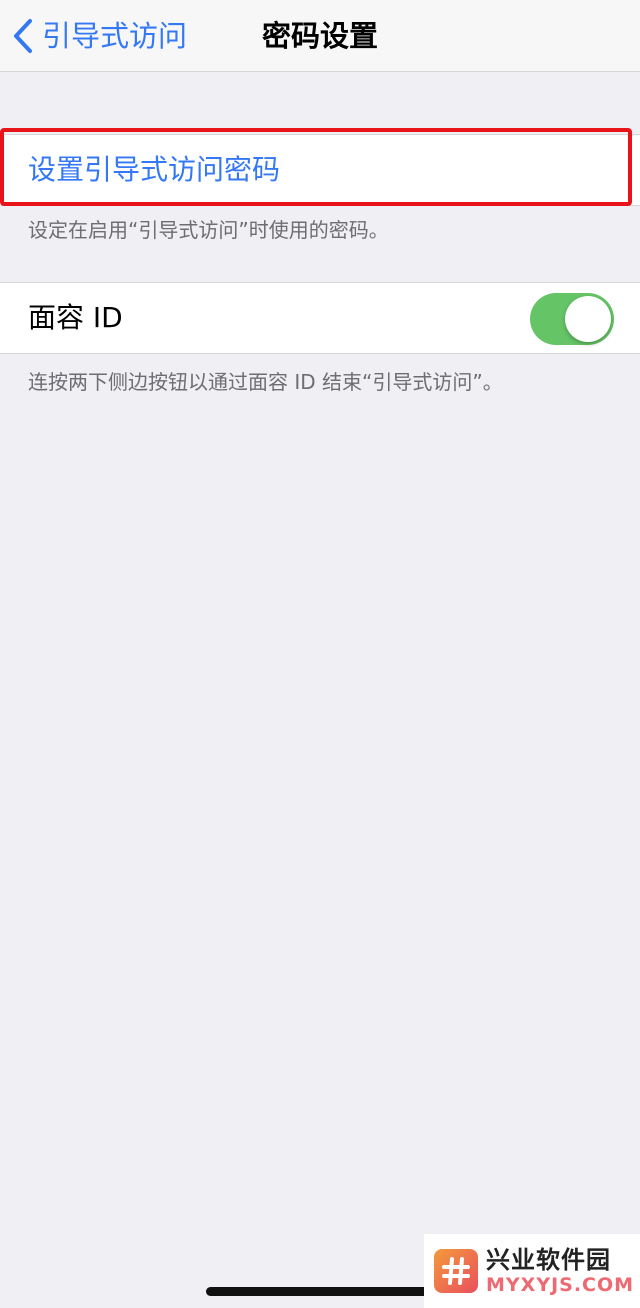 This screenshot has width=640, height=1308. I want to click on set-passcode-label: 设置引导式访问密码, so click(154, 170).